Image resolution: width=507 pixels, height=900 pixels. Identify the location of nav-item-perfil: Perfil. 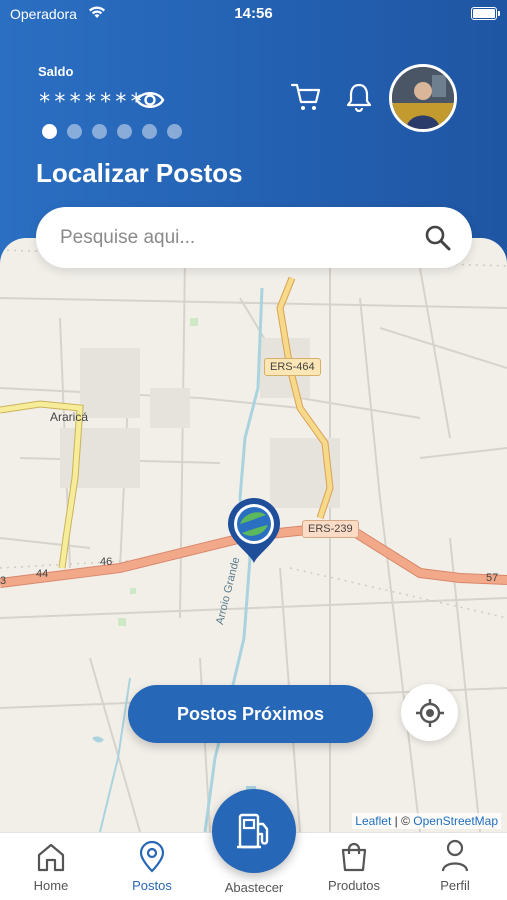
(455, 866).